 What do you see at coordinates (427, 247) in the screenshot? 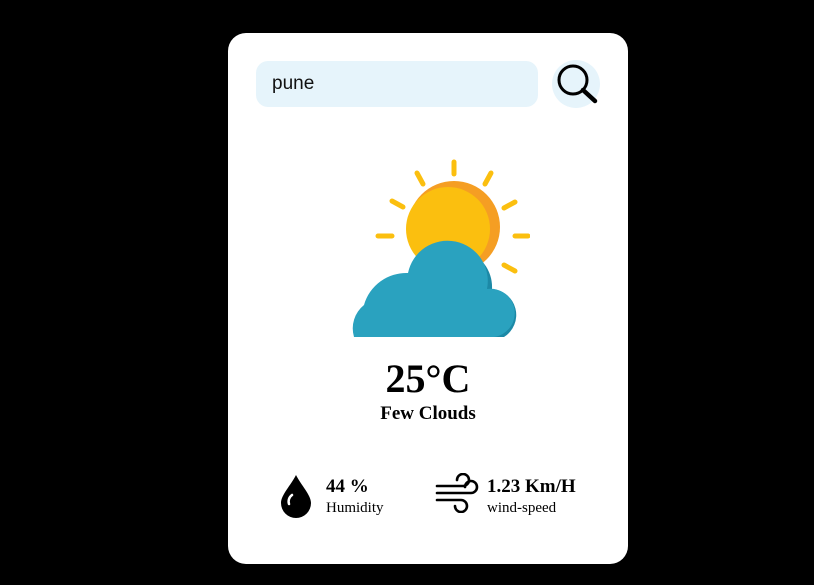
I see `sun-behind-cloud-icon` at bounding box center [427, 247].